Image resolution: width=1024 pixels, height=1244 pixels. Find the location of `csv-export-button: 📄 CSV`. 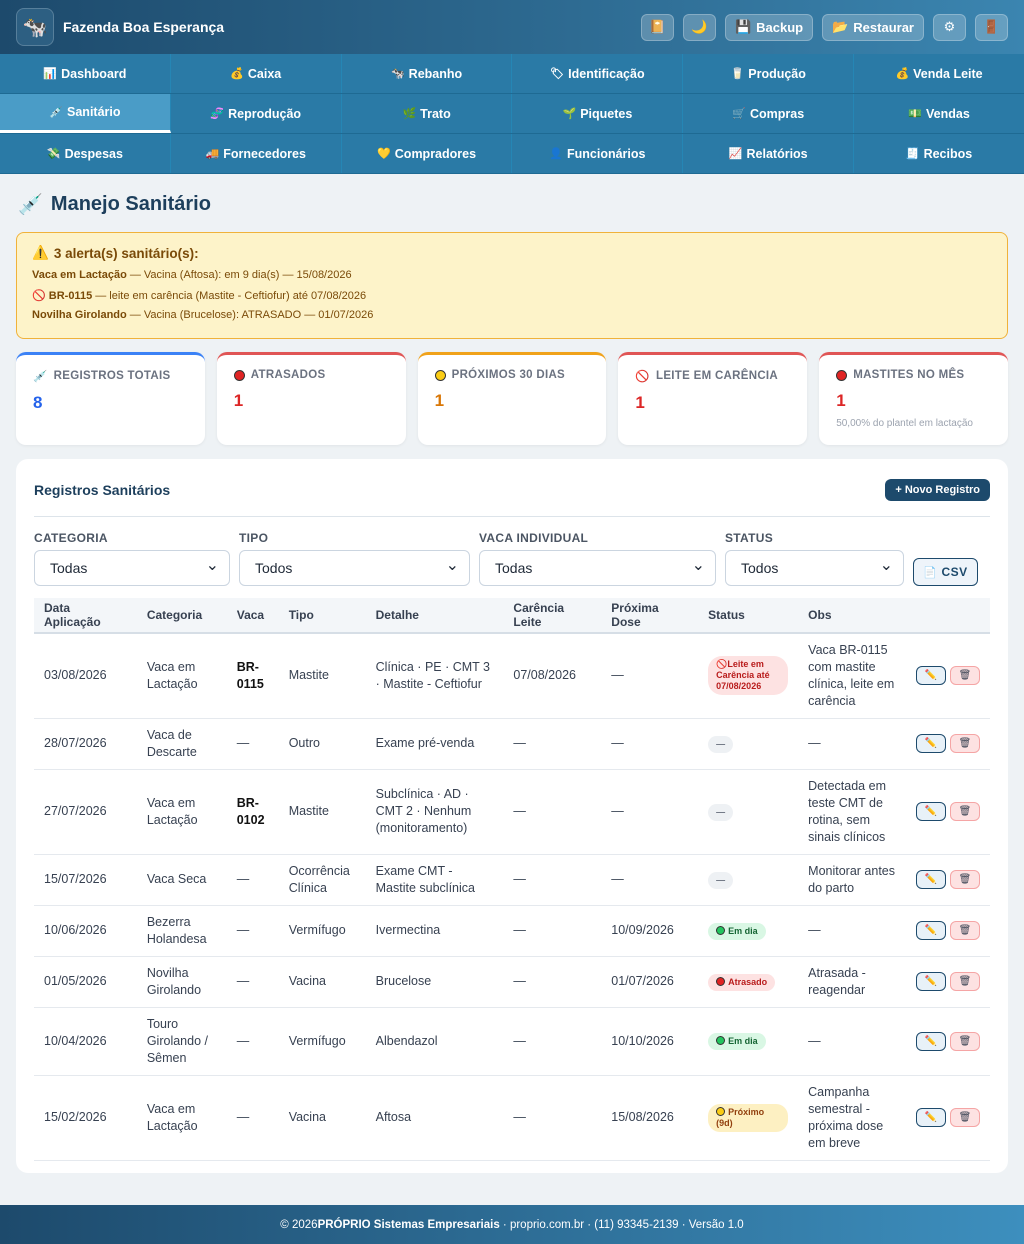

csv-export-button: 📄 CSV is located at coordinates (945, 572).